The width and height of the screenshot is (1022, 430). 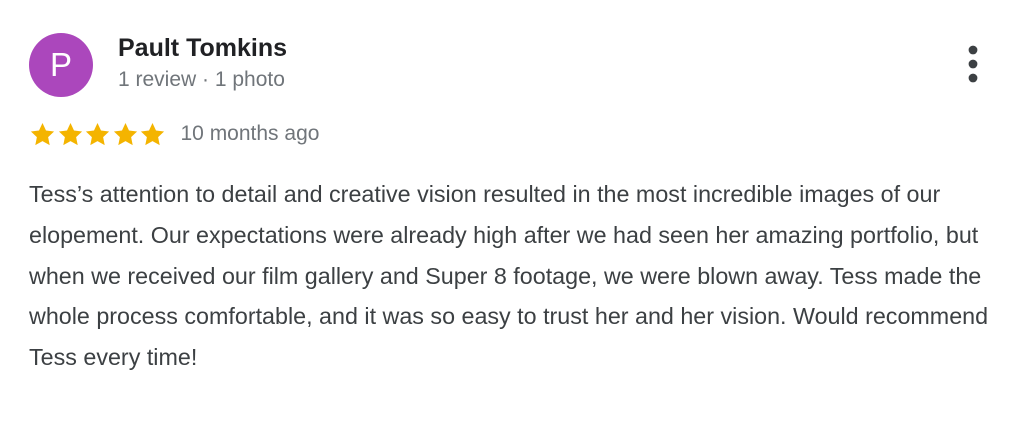 I want to click on avatar-letter: P, so click(x=60, y=64).